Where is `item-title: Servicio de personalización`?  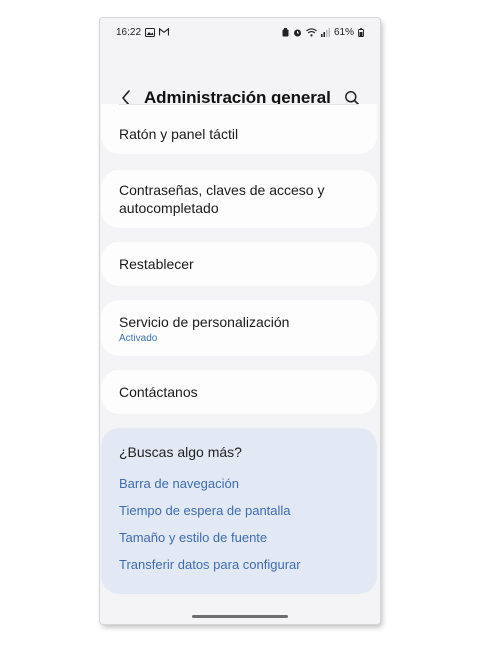
item-title: Servicio de personalización is located at coordinates (204, 321).